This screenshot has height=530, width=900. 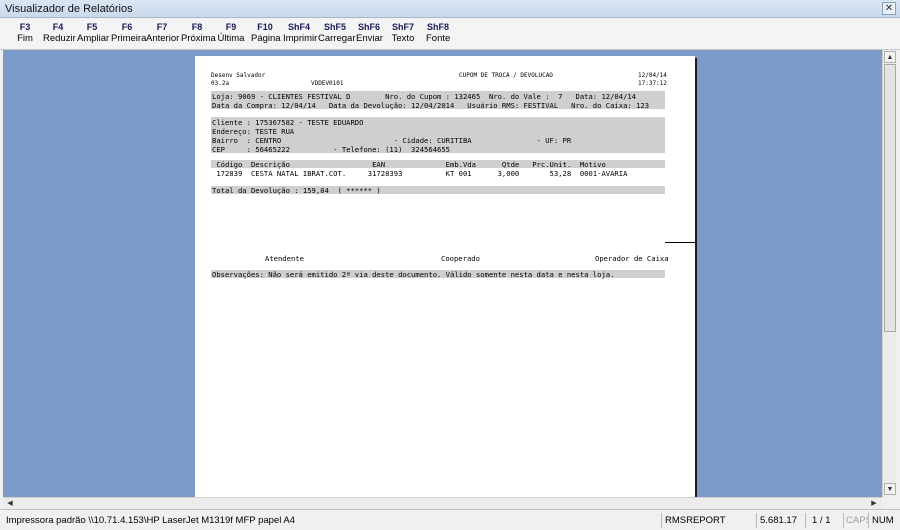 I want to click on imprimir-label: Imprimir, so click(x=300, y=38).